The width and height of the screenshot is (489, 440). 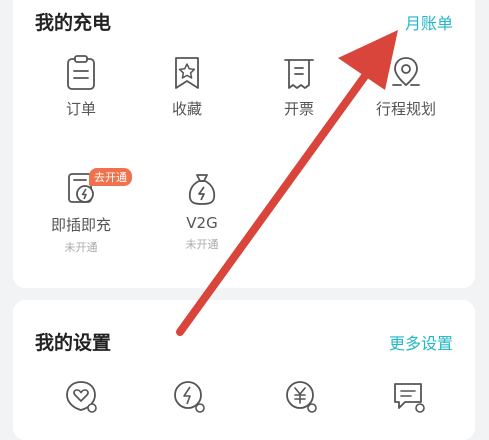 I want to click on plug-and-charge-status: 未开通, so click(x=81, y=247).